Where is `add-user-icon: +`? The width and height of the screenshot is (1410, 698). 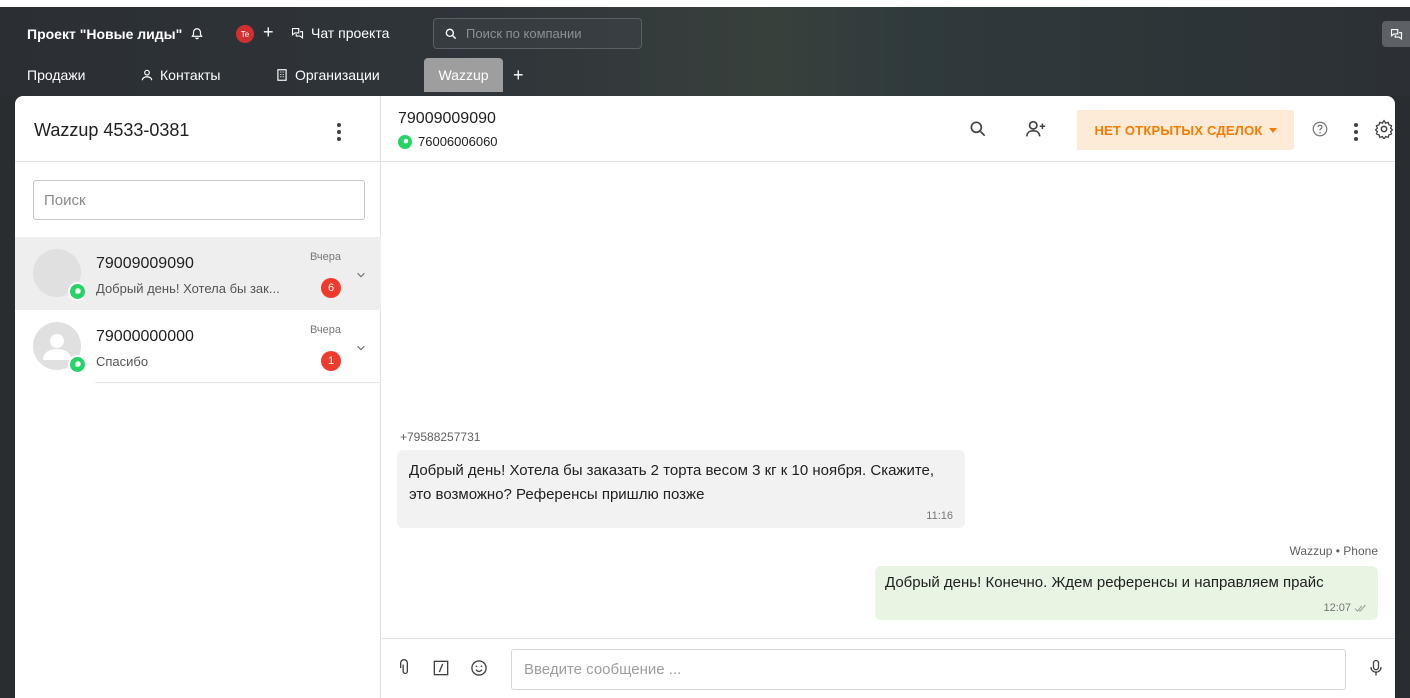 add-user-icon: + is located at coordinates (268, 32).